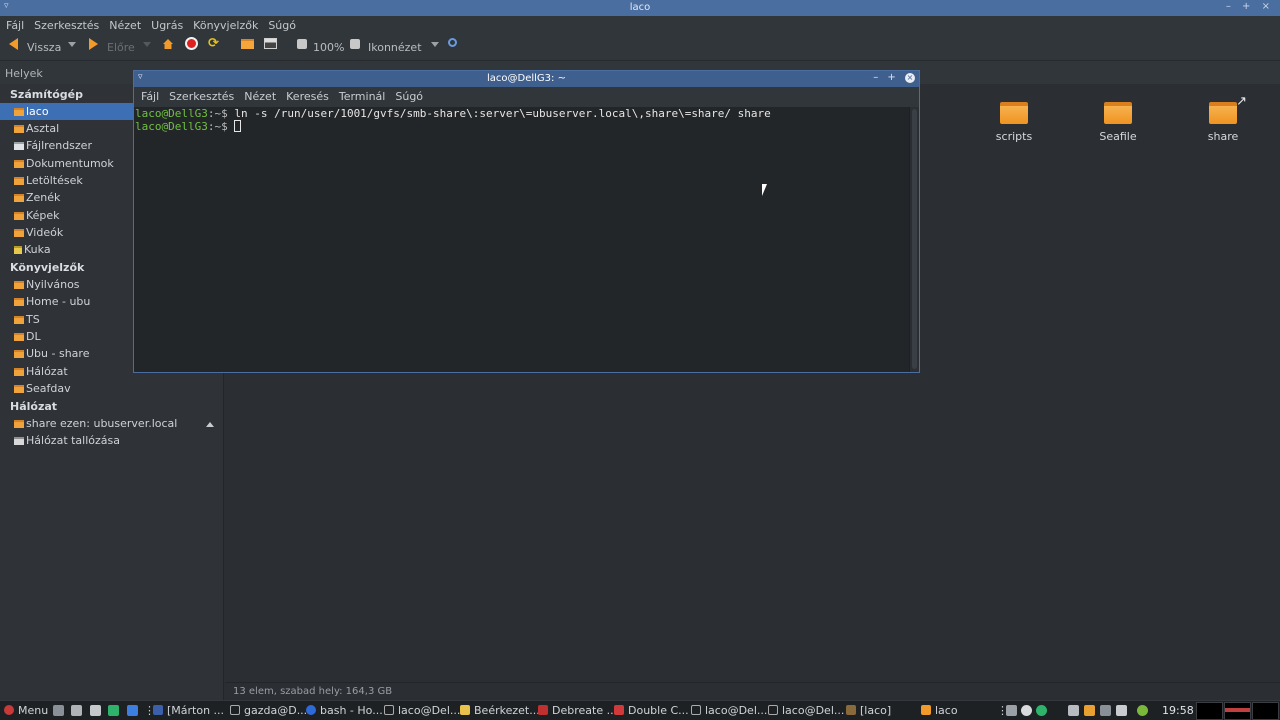  Describe the element at coordinates (1223, 118) in the screenshot. I see `file-item-share: ↗ share` at that location.